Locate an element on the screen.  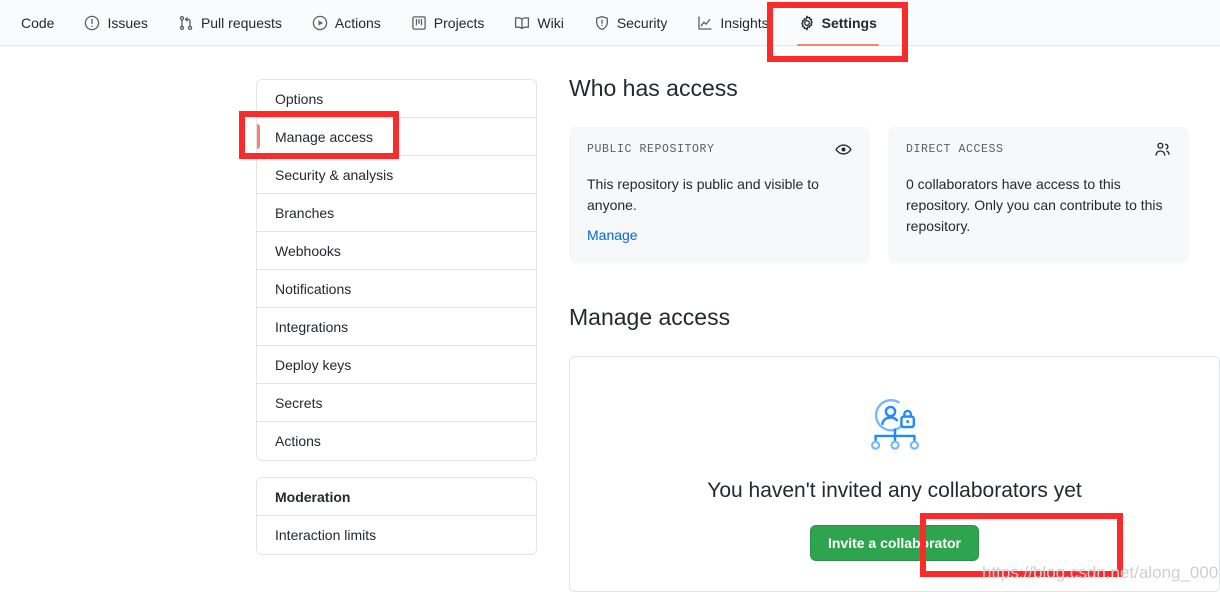
play-icon is located at coordinates (320, 23).